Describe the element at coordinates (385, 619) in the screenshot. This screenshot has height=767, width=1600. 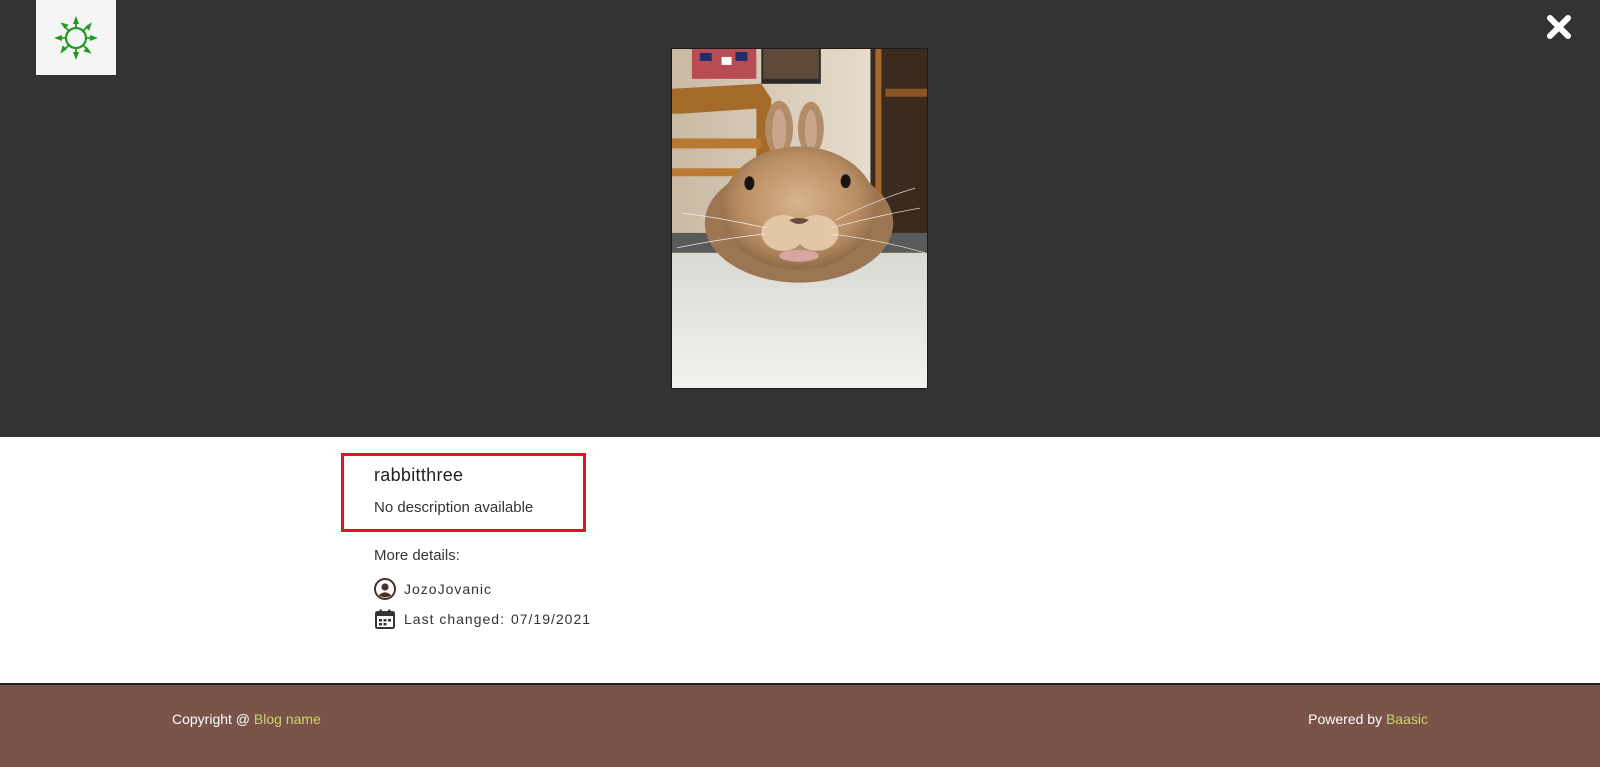
I see `calendar-icon` at that location.